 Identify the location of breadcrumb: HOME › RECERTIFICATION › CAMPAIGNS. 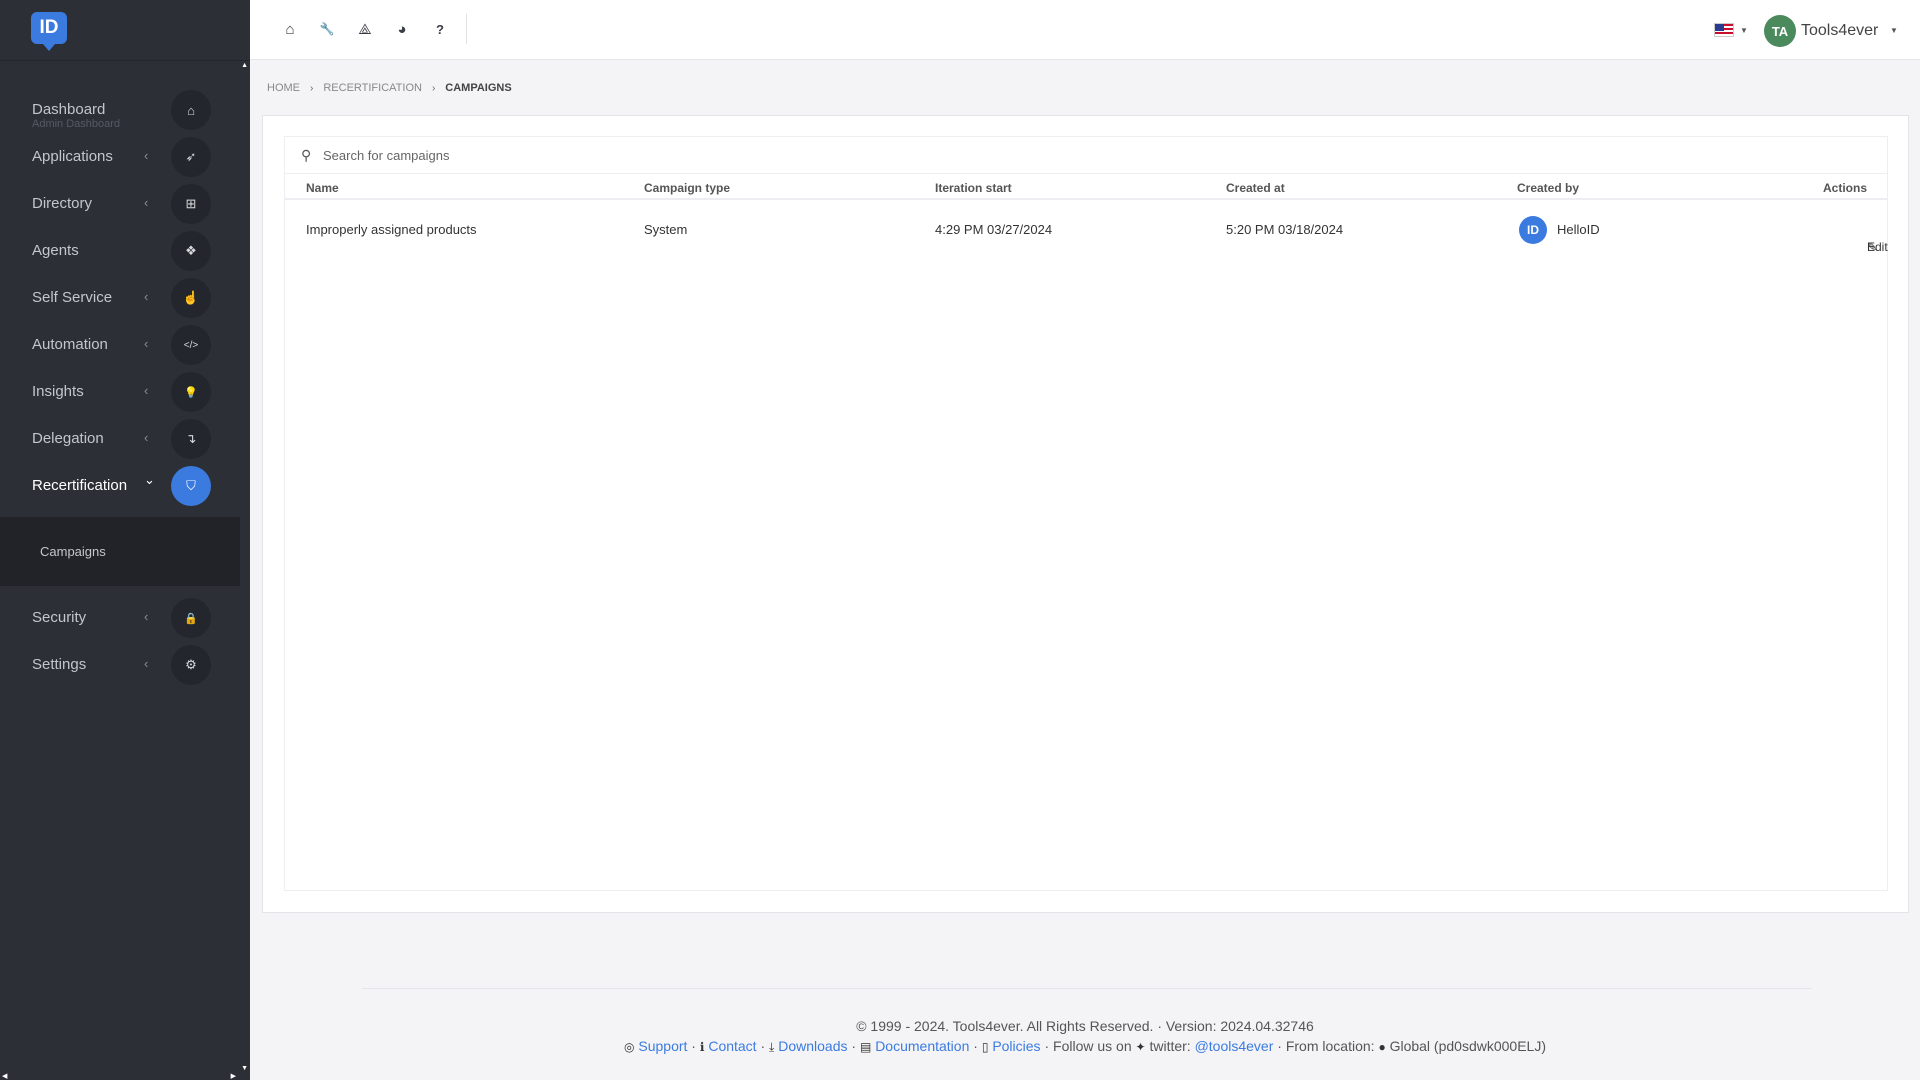
(389, 88).